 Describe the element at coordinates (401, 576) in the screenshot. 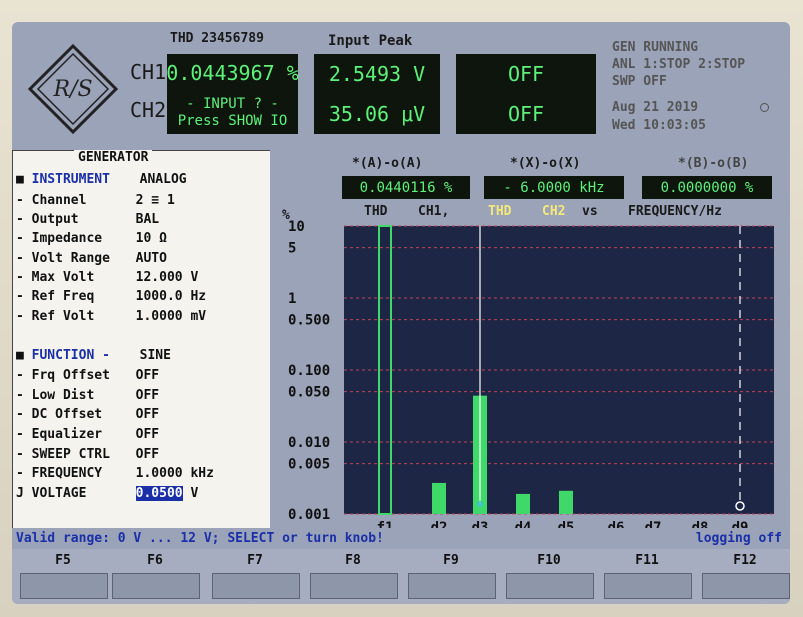

I see `function-key-bar: F5 F6 F7 F8 F9 F10 F11 F12` at that location.